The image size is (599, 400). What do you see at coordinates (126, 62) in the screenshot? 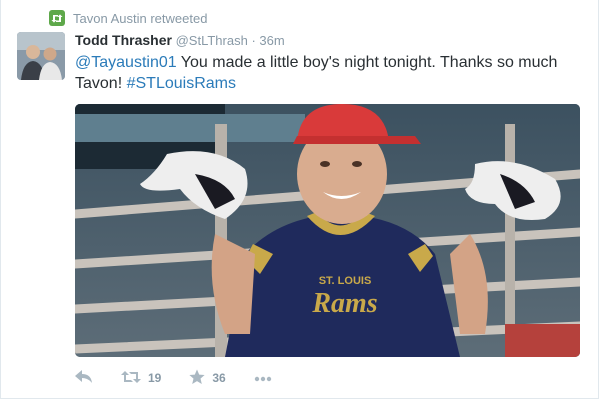
I see `mention-link: @Tayaustin01` at bounding box center [126, 62].